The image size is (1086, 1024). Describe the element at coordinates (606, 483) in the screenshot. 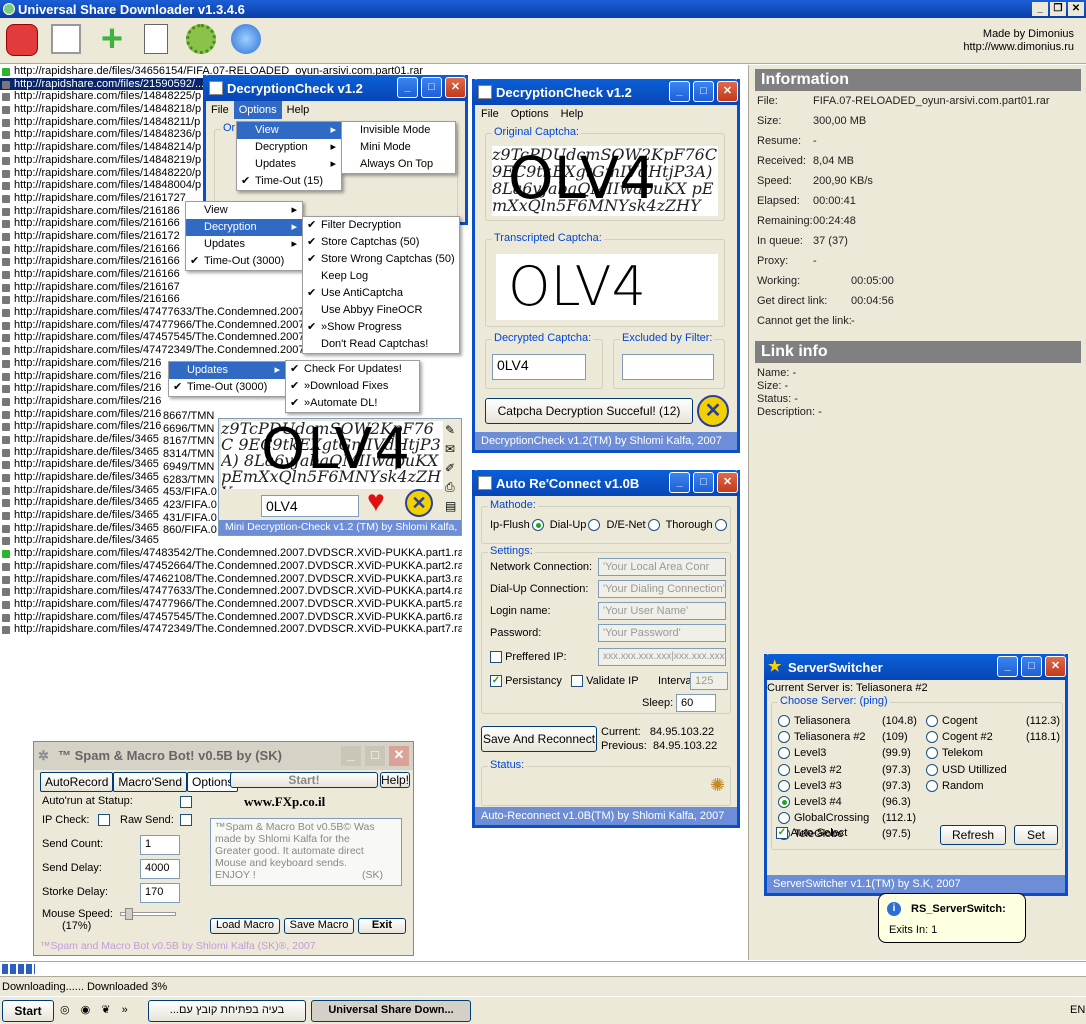

I see `arc-titlebar: Auto Re'Connect v1.0B _ □ ✕` at that location.